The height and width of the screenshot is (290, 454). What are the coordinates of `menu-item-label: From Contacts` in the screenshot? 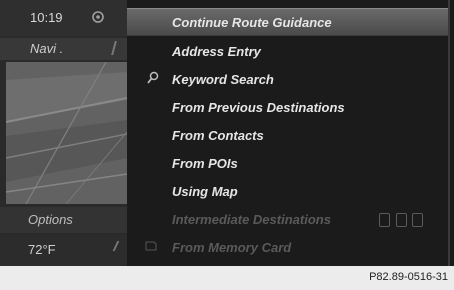 It's located at (218, 135).